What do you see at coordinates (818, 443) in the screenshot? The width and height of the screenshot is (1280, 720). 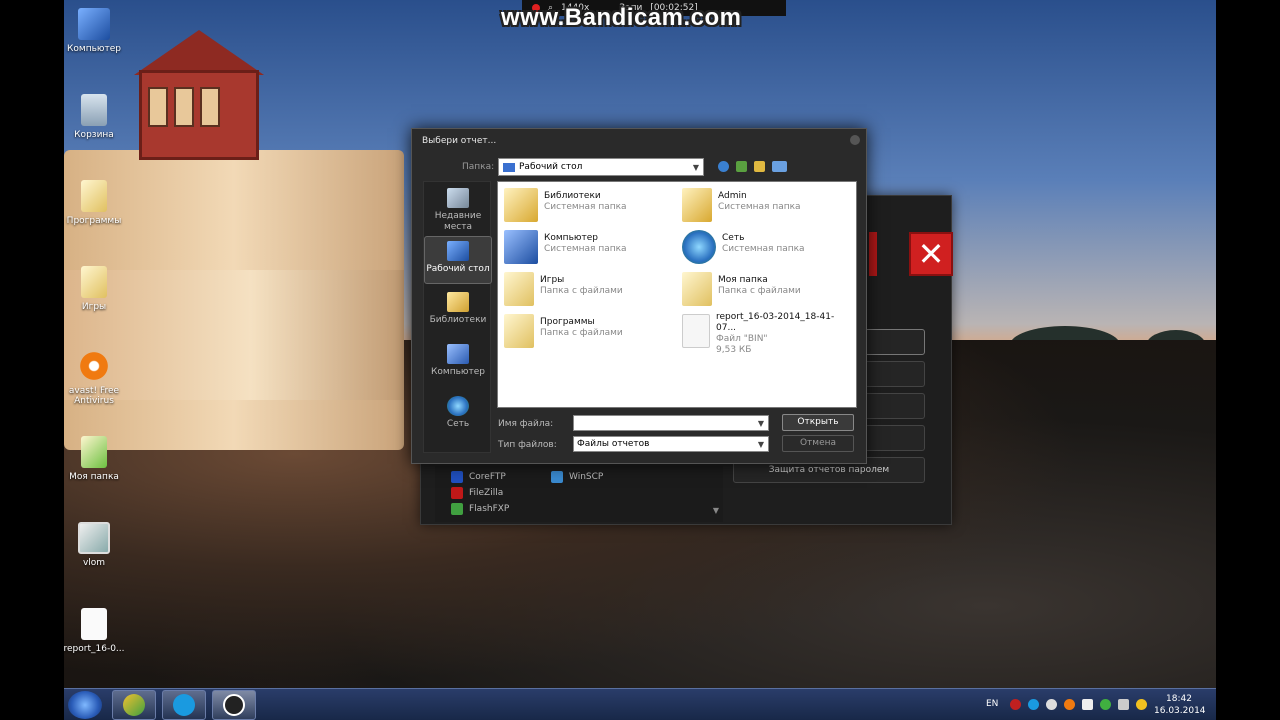 I see `cancel-button: Отмена` at bounding box center [818, 443].